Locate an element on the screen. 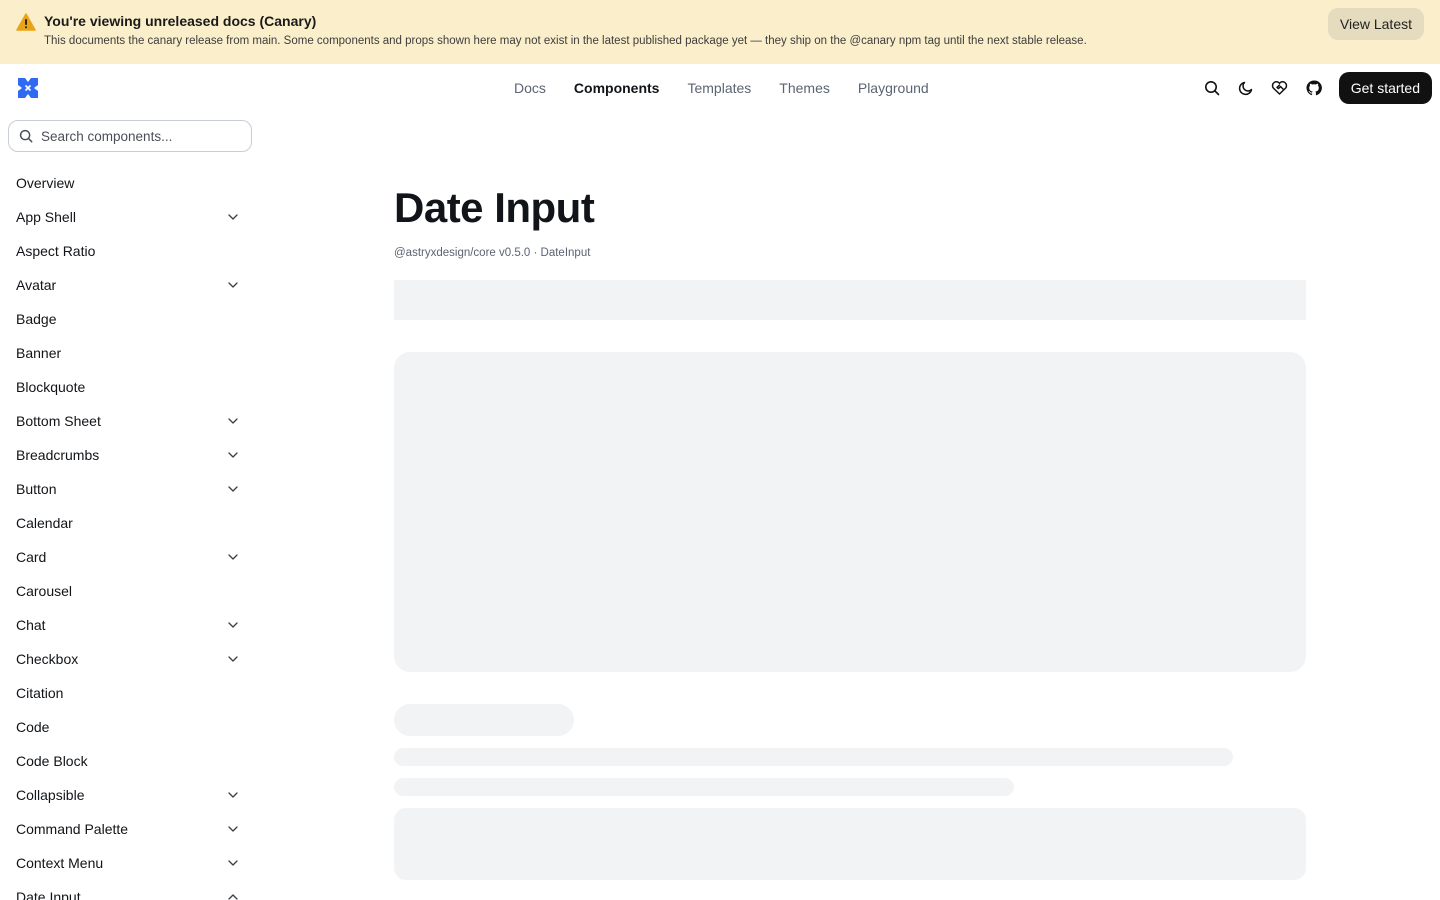 The height and width of the screenshot is (900, 1440). logo-icon is located at coordinates (28, 88).